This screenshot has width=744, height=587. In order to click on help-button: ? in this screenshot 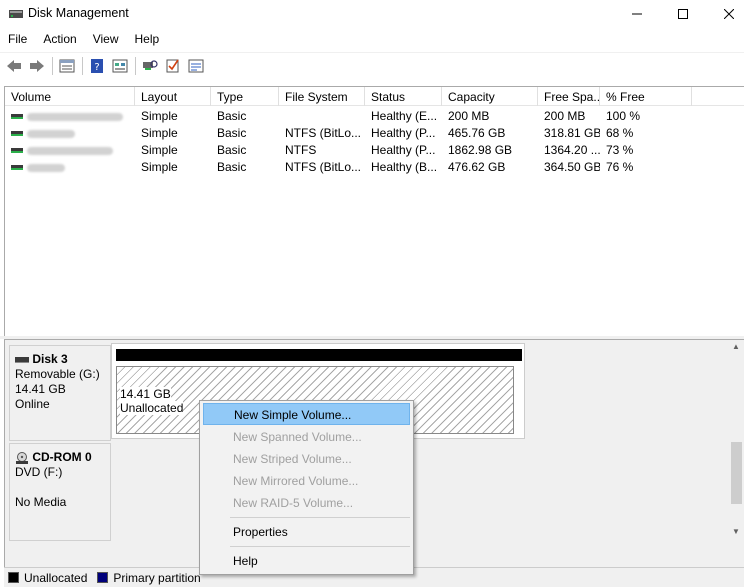, I will do `click(97, 66)`.